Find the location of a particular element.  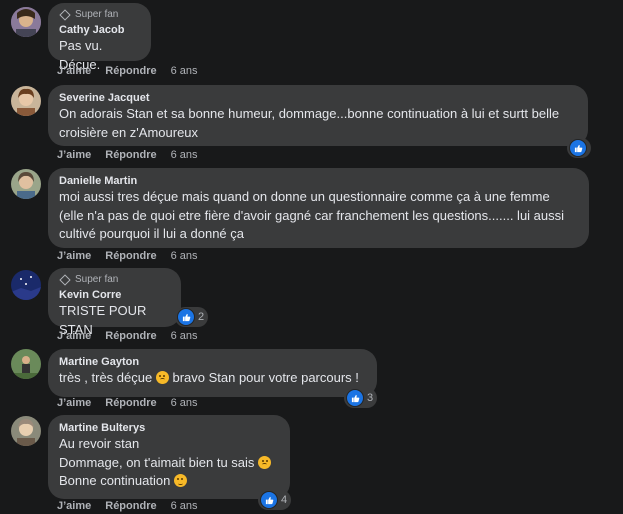

reaction-count: 2 is located at coordinates (201, 317).